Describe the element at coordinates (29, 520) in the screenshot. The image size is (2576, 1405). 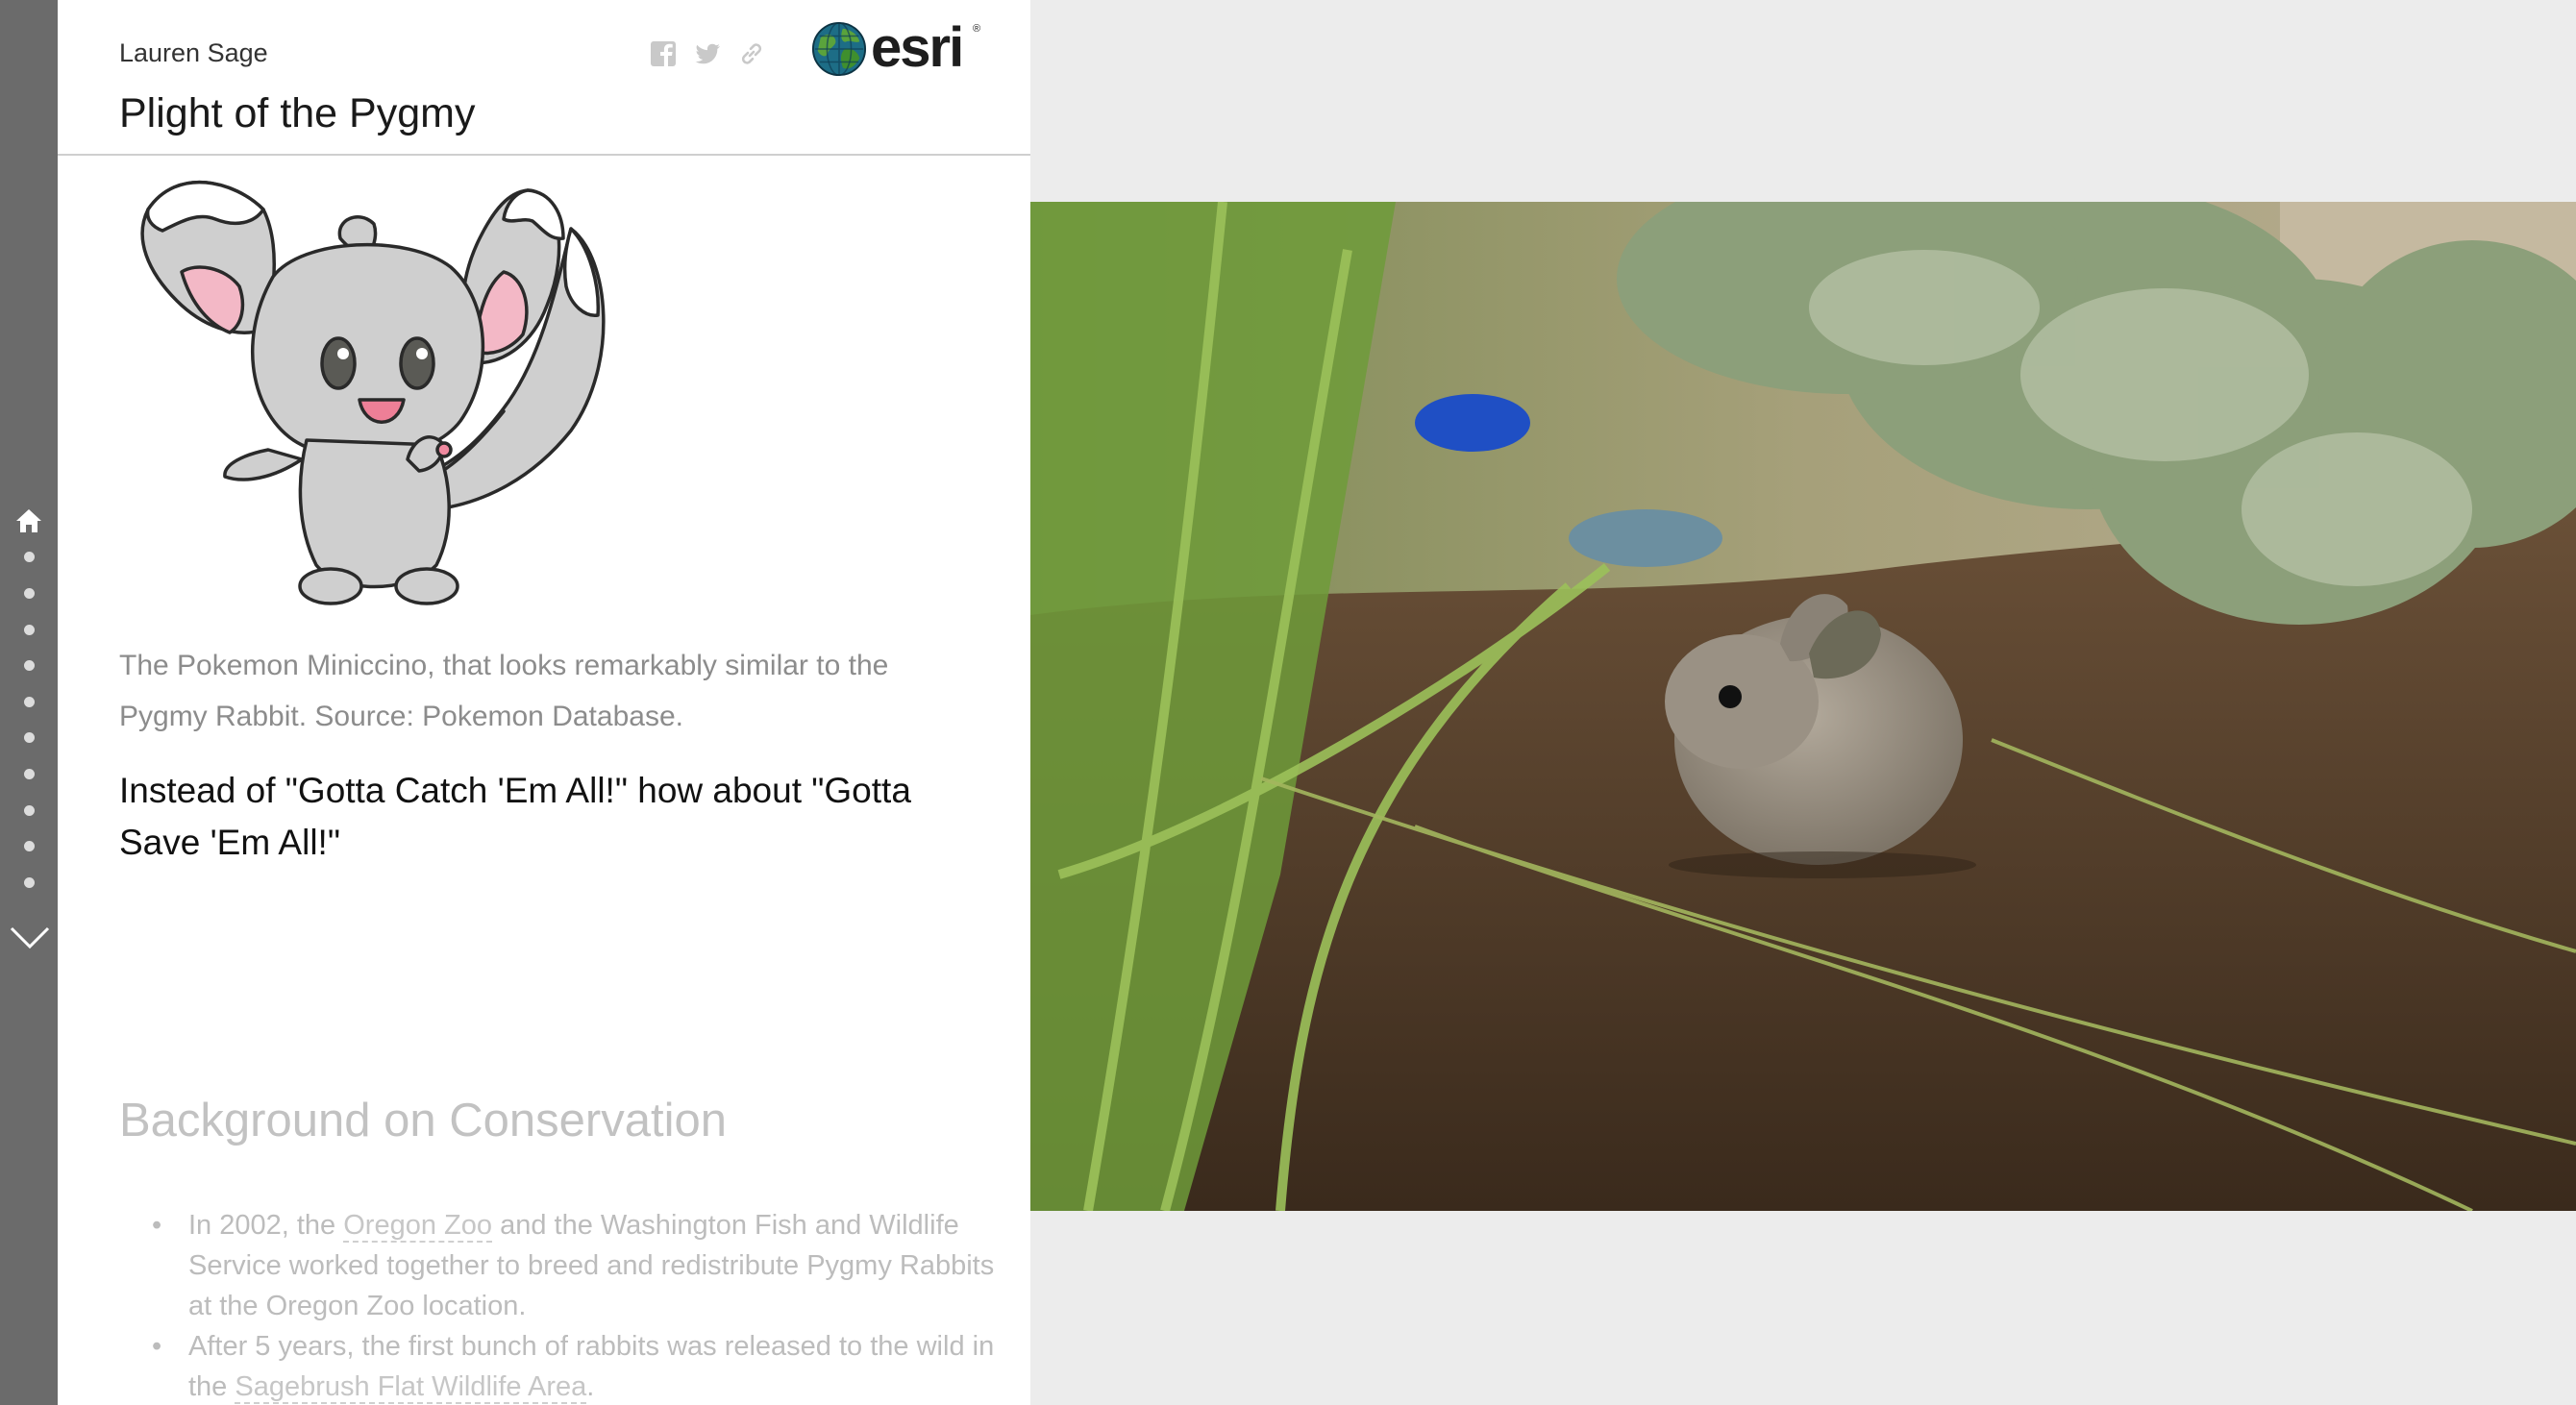
I see `home-icon` at that location.